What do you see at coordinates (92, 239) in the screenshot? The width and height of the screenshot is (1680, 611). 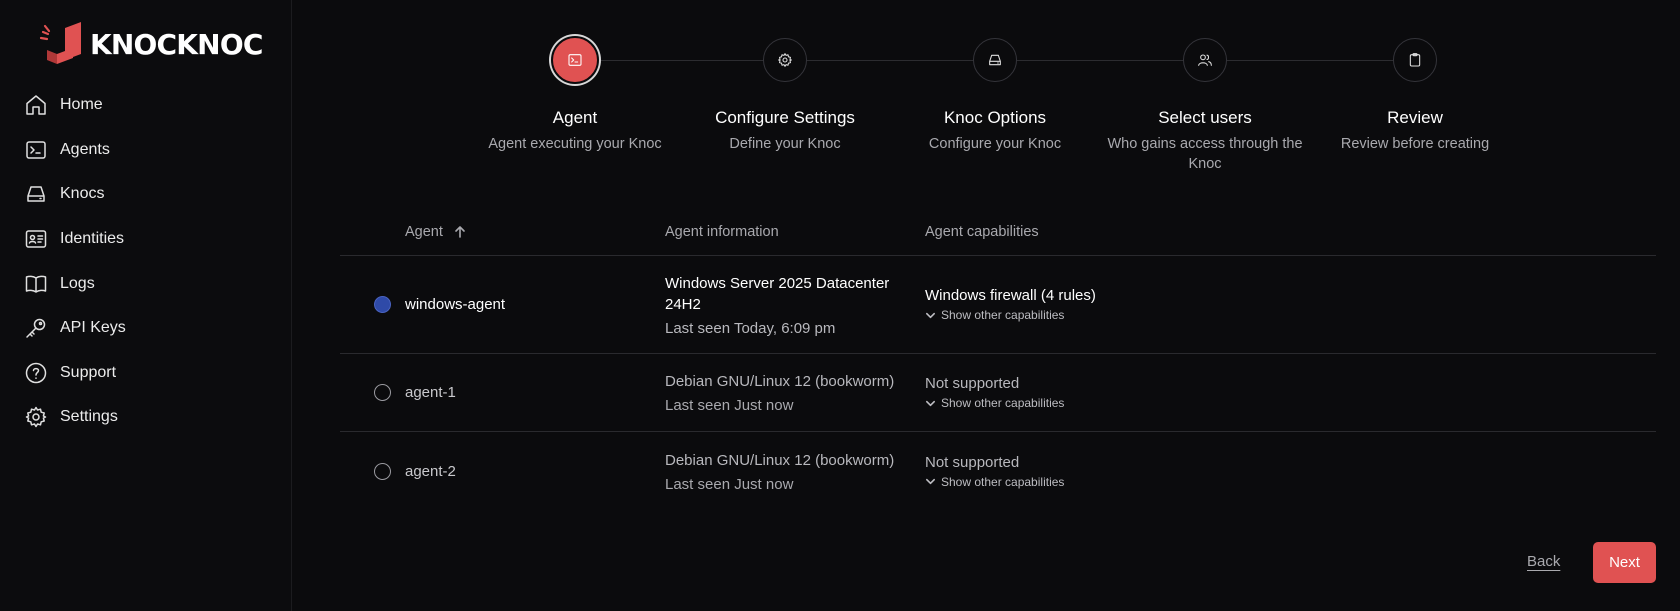 I see `sidebar-item-label: Identities` at bounding box center [92, 239].